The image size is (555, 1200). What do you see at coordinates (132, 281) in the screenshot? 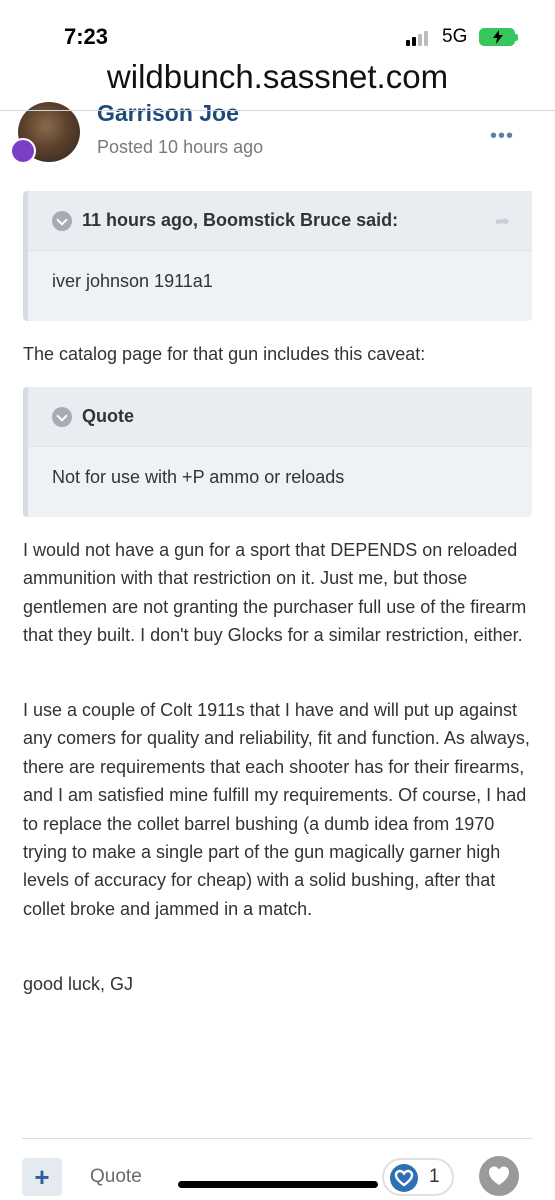
I see `quote-text: iver johnson 1911a1` at bounding box center [132, 281].